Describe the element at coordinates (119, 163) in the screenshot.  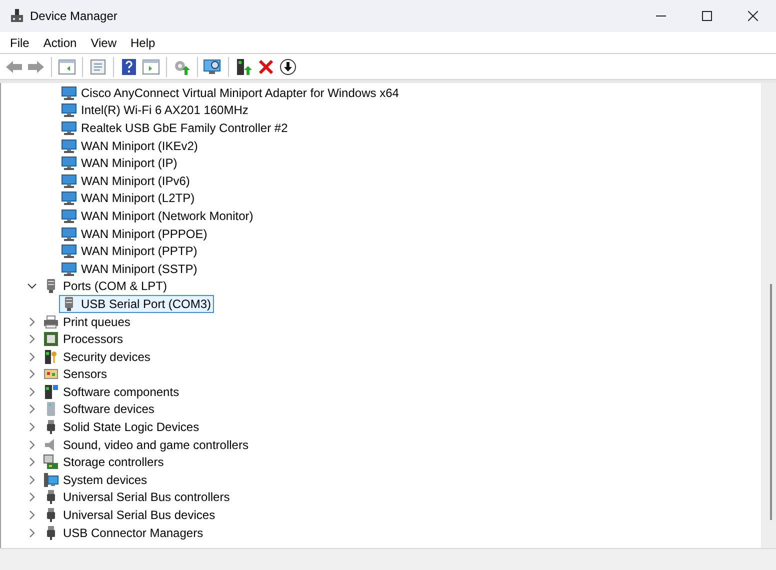
I see `tree-item: WAN Miniport (IP)` at that location.